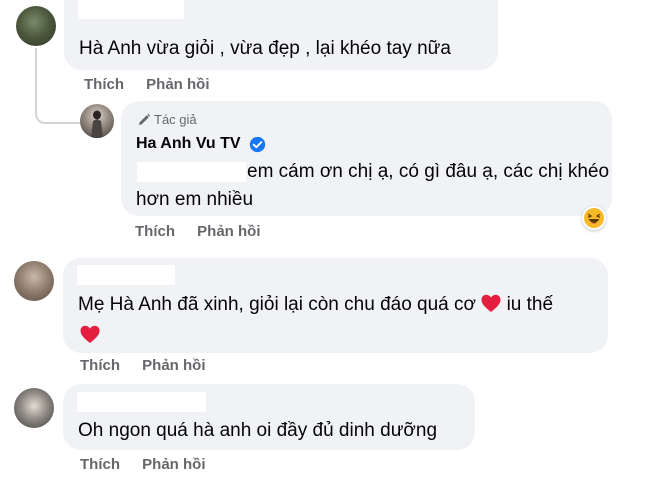 The height and width of the screenshot is (480, 660). Describe the element at coordinates (257, 144) in the screenshot. I see `verified-badge-icon` at that location.